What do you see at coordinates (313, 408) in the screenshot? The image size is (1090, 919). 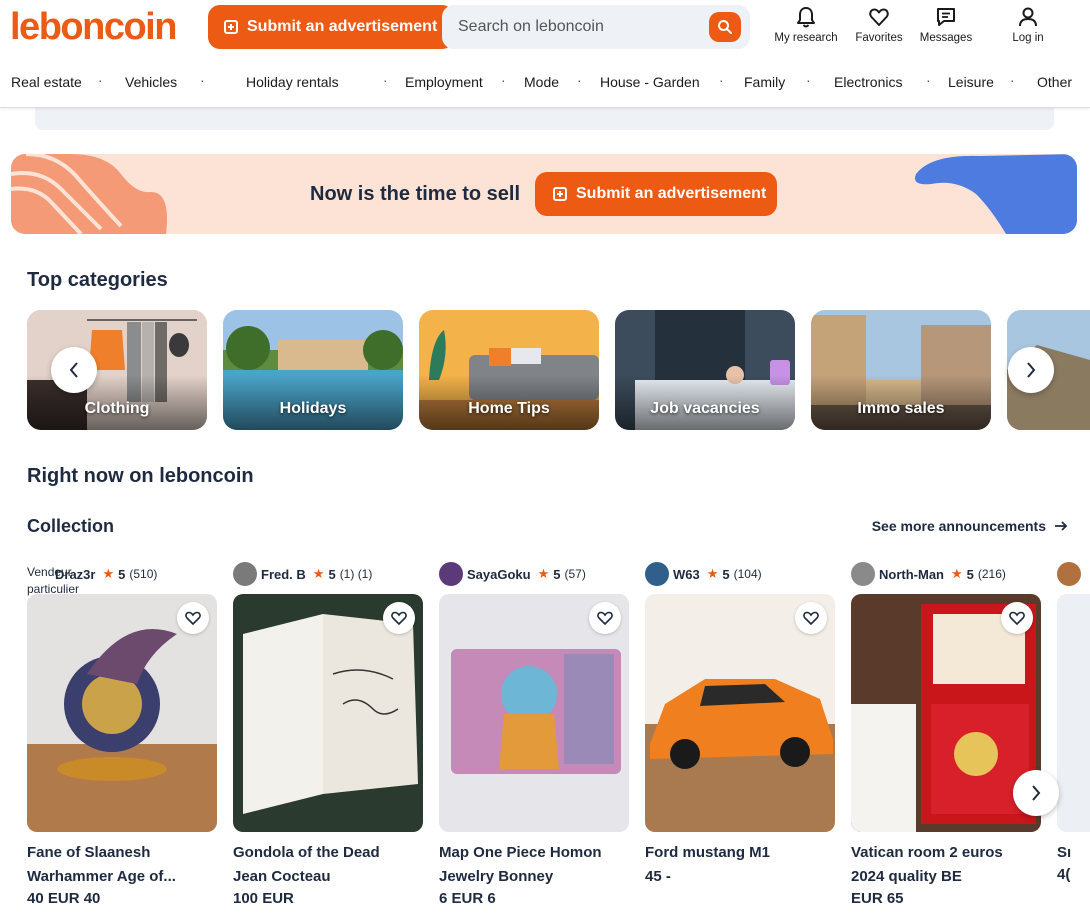 I see `category-label: Holidays` at bounding box center [313, 408].